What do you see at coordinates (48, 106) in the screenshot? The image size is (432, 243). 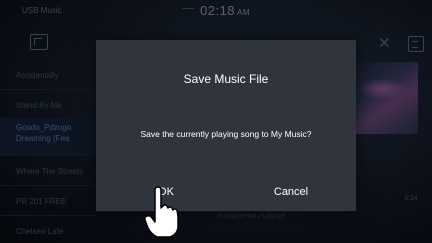 I see `list-item: Stand By Me` at bounding box center [48, 106].